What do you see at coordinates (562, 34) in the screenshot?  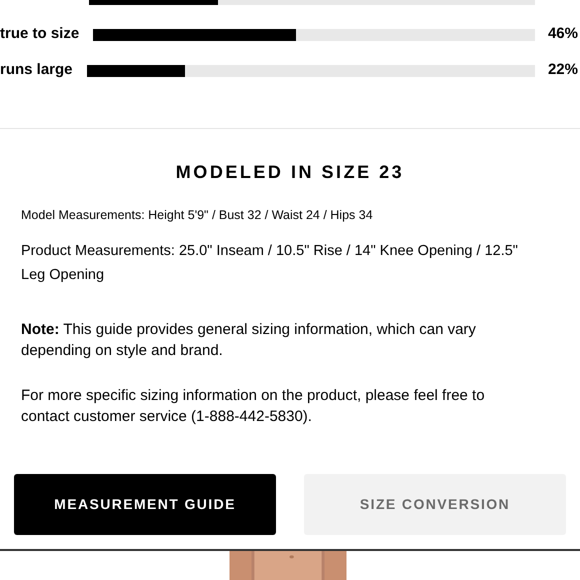 I see `rating-percent: 46%` at bounding box center [562, 34].